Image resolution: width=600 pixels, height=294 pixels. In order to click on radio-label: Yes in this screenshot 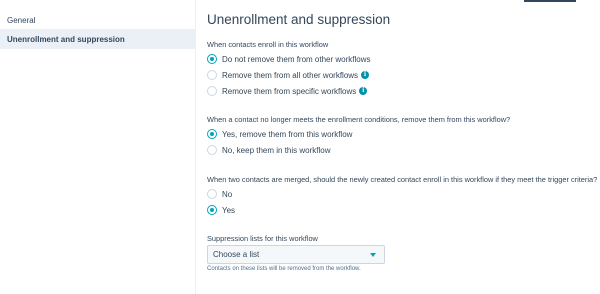, I will do `click(229, 210)`.